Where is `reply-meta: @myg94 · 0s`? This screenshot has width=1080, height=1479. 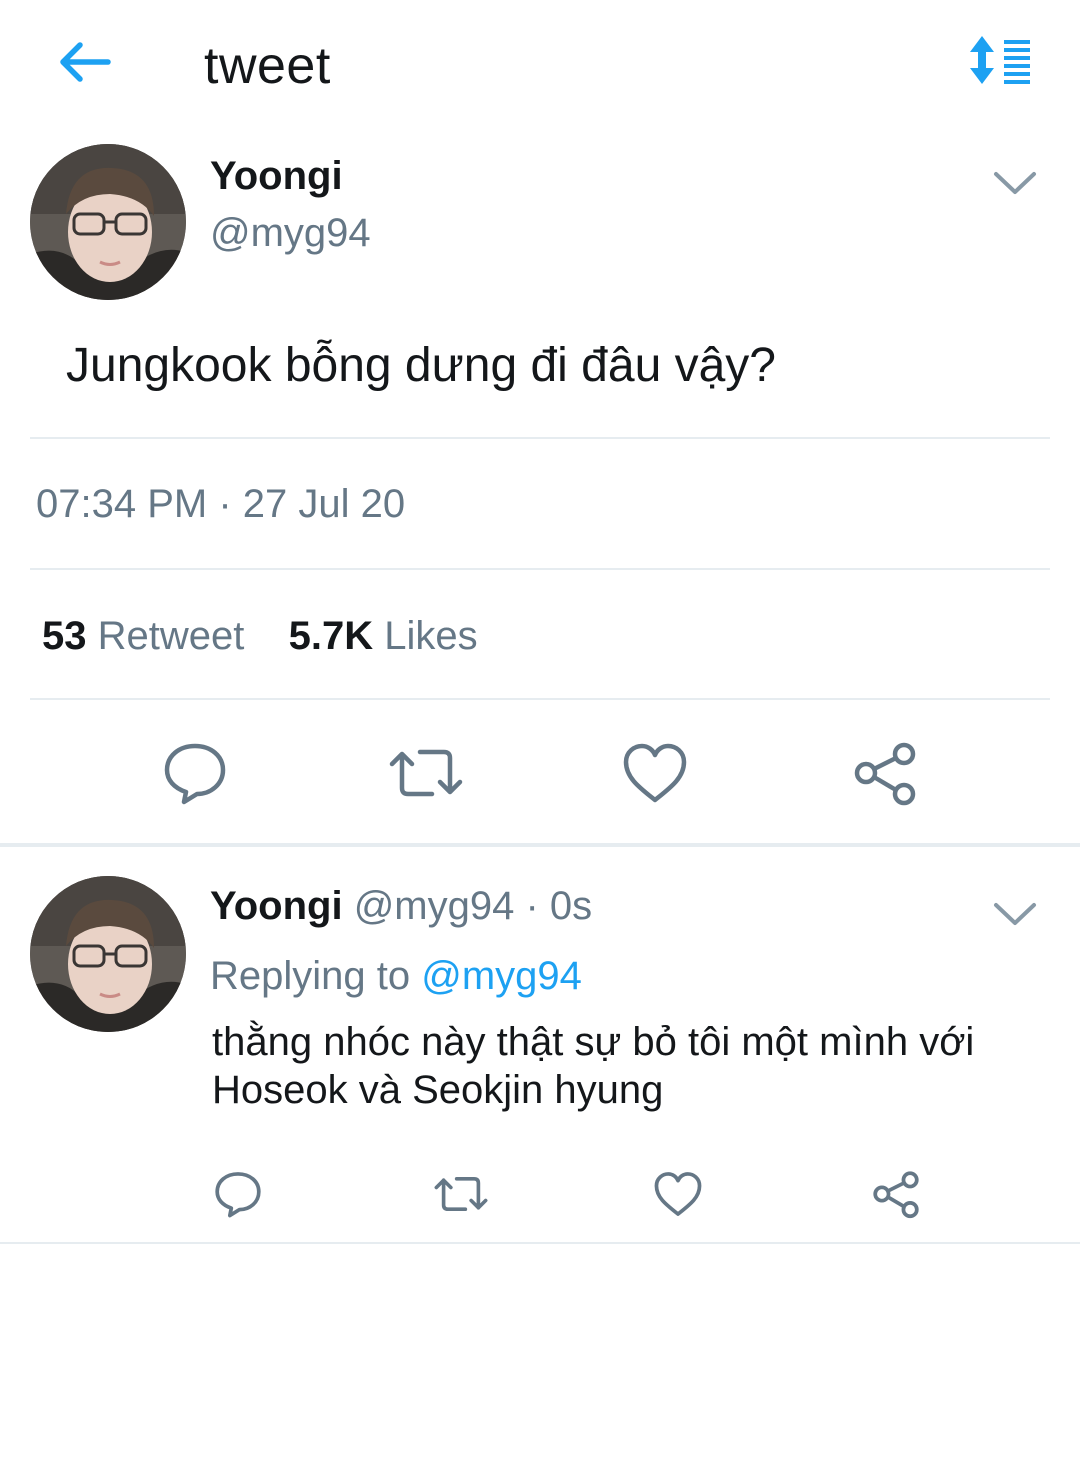 reply-meta: @myg94 · 0s is located at coordinates (473, 906).